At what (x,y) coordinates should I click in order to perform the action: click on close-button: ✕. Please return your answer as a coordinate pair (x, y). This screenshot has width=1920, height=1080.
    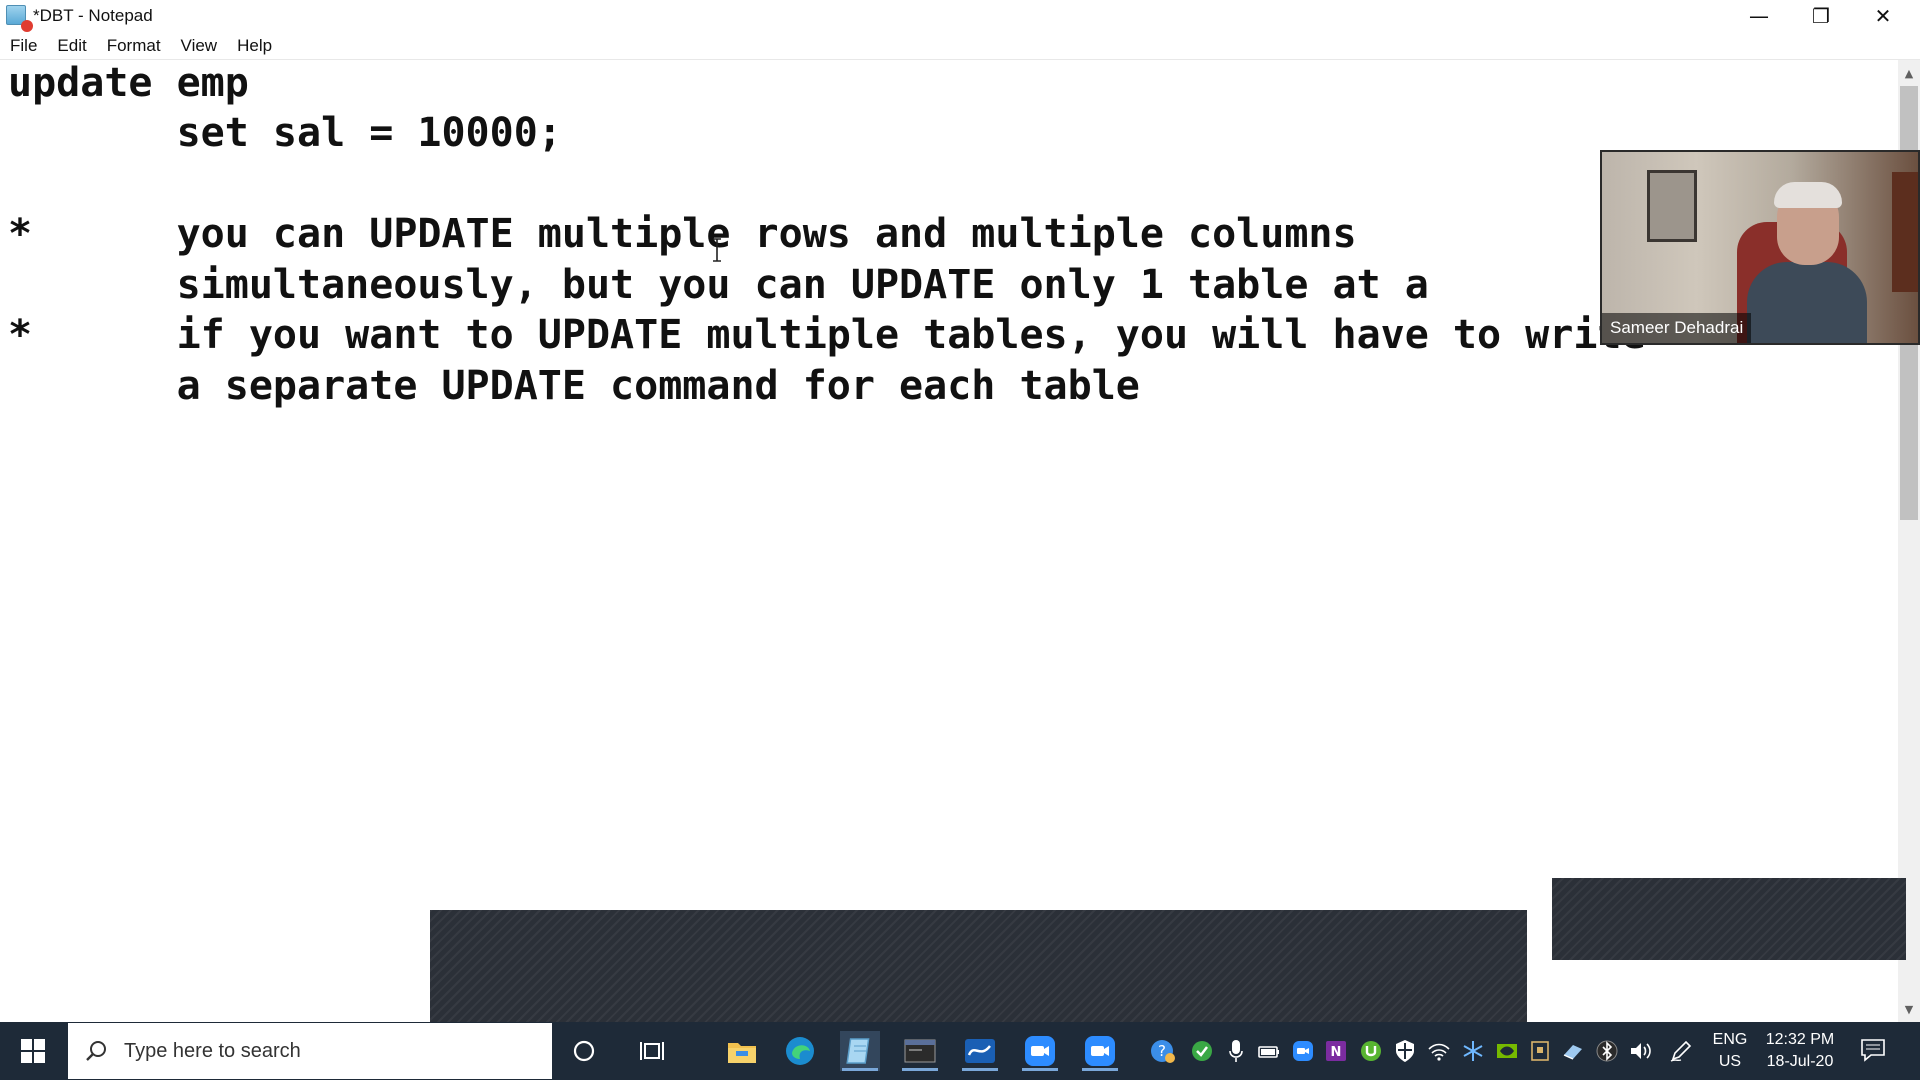
    Looking at the image, I should click on (1883, 16).